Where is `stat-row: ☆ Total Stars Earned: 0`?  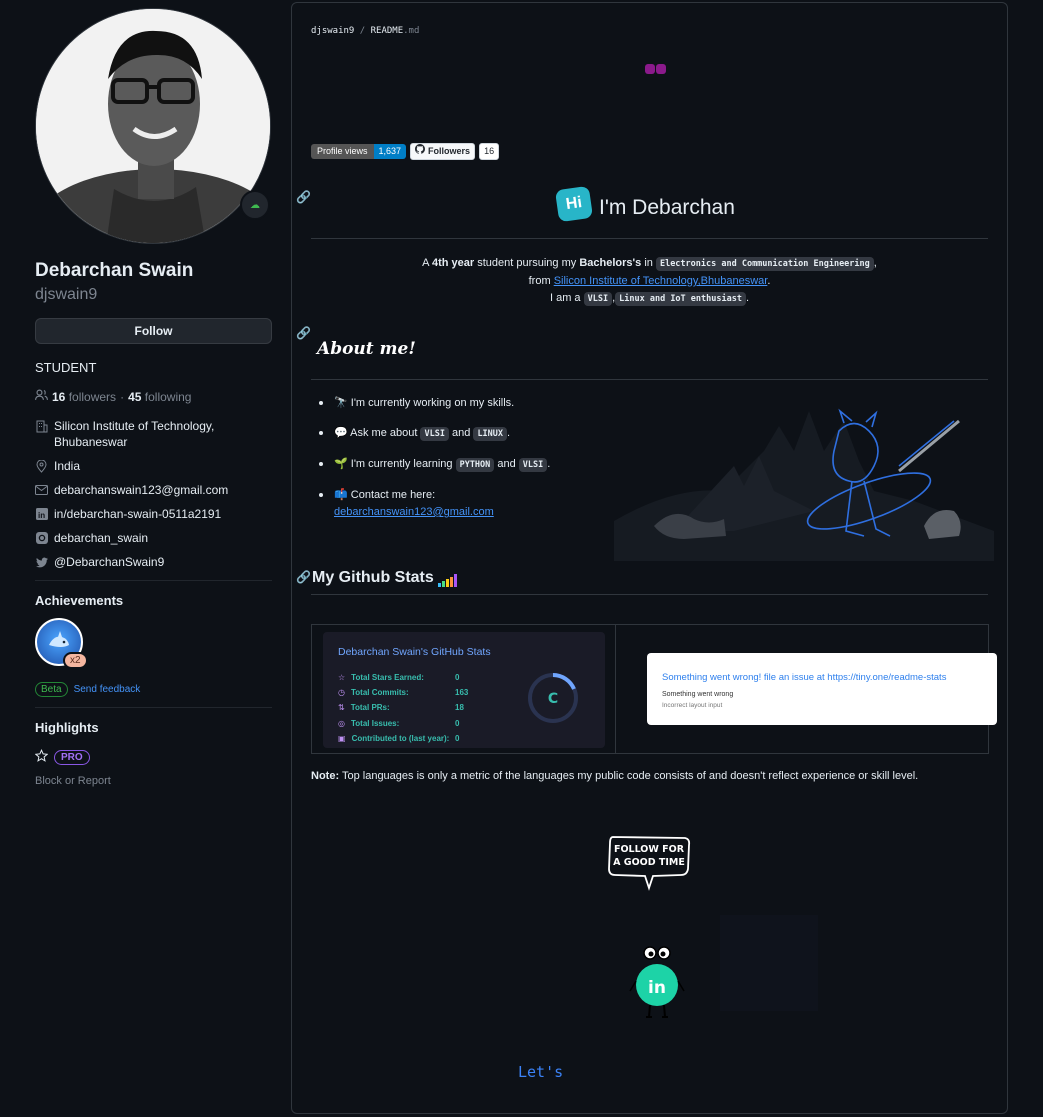
stat-row: ☆ Total Stars Earned: 0 is located at coordinates (399, 678).